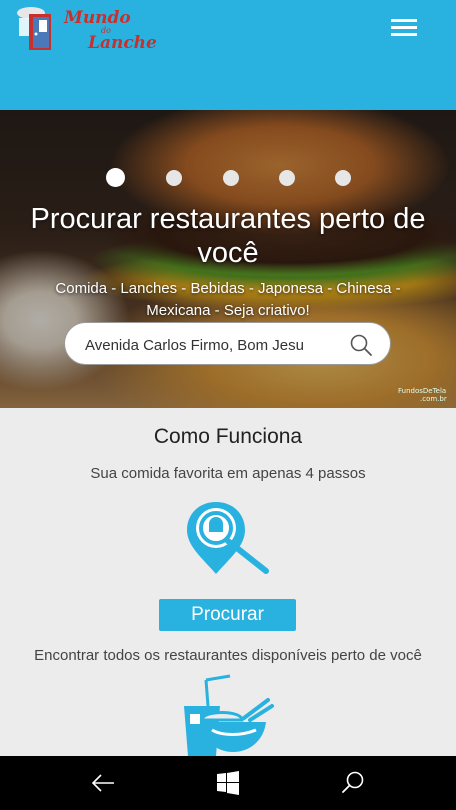 This screenshot has width=456, height=810. I want to click on location-search-icon, so click(228, 538).